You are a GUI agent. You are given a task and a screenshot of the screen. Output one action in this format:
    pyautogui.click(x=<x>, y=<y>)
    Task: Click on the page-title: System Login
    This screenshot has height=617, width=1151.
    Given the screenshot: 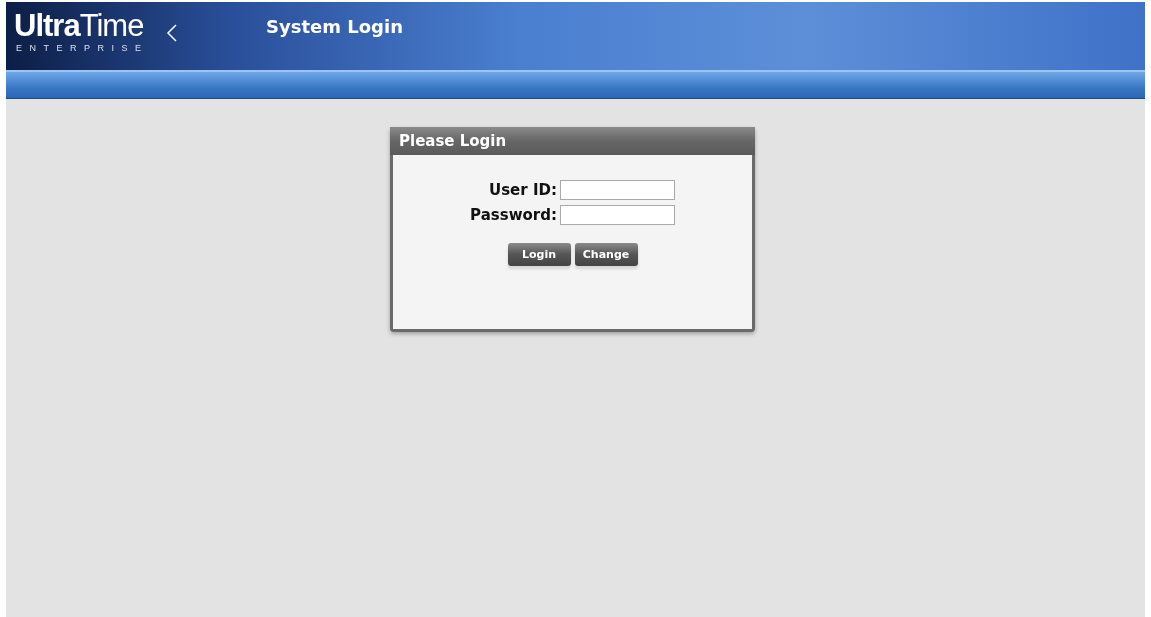 What is the action you would take?
    pyautogui.click(x=334, y=26)
    